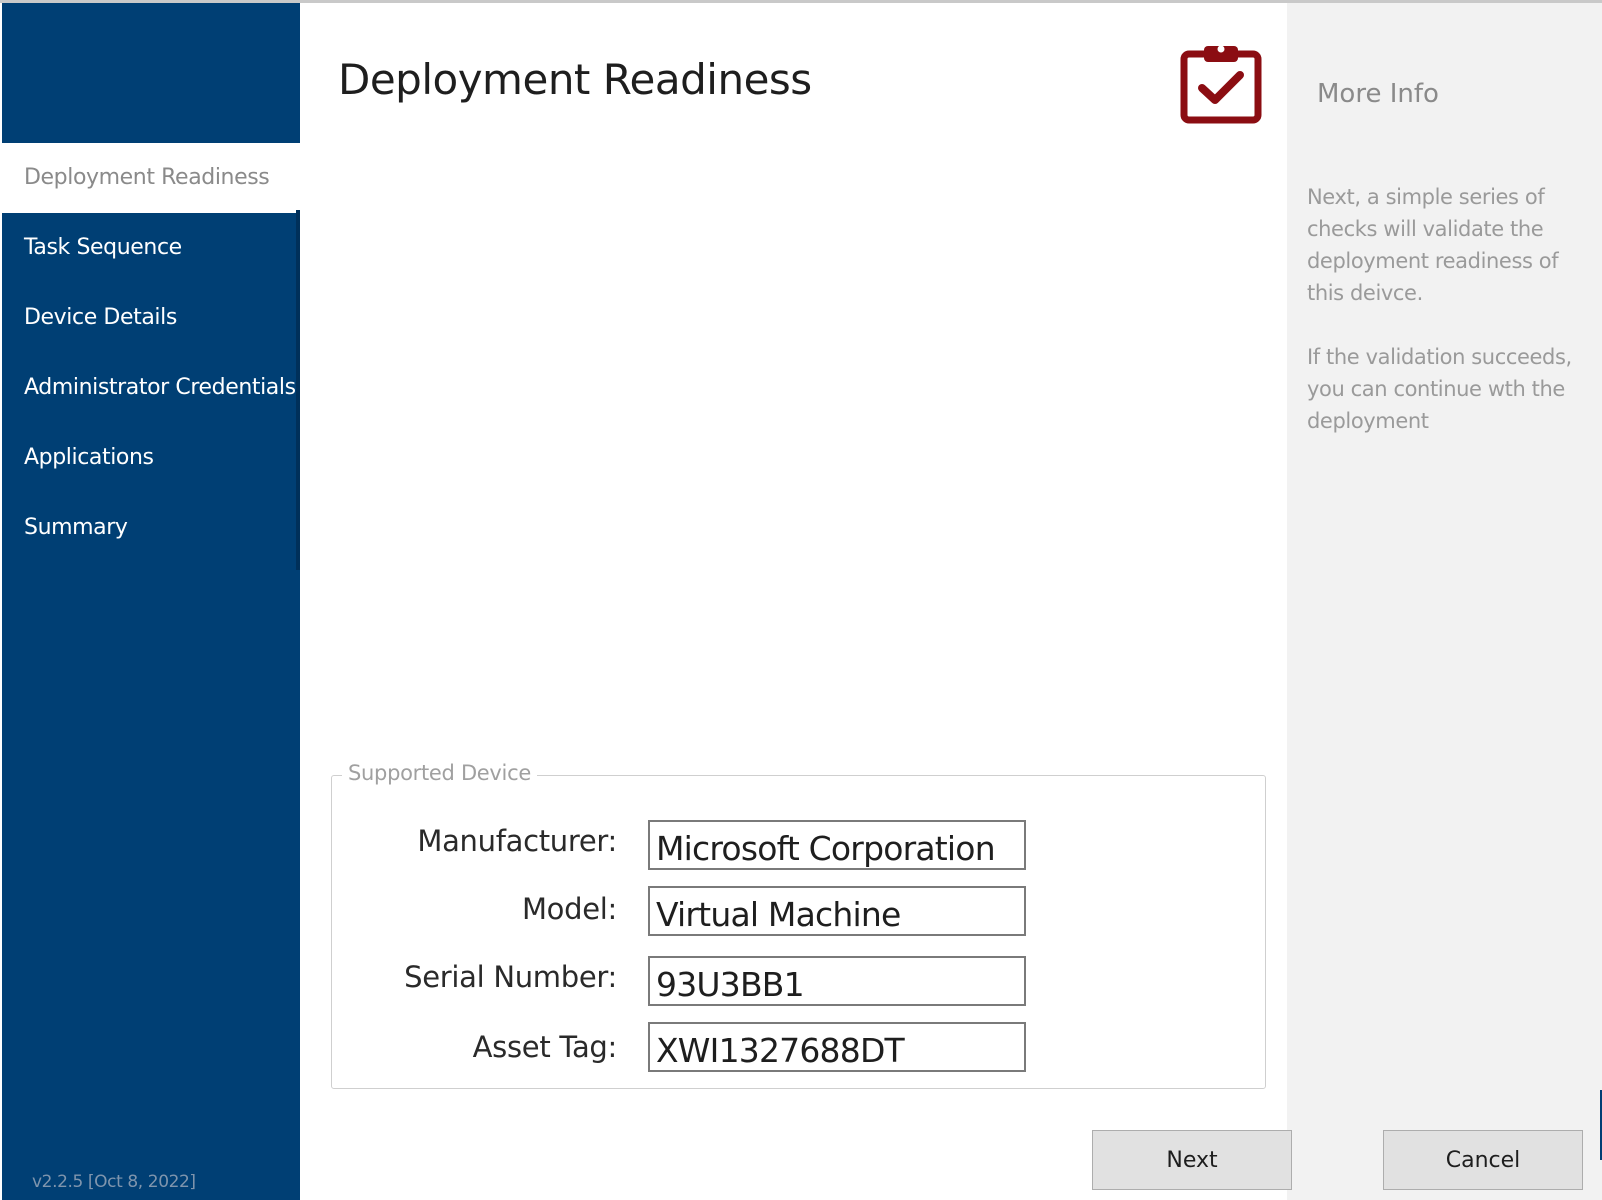 The height and width of the screenshot is (1200, 1602). What do you see at coordinates (152, 388) in the screenshot?
I see `sidebar-item-administrator-credentials: Administrator Credentials` at bounding box center [152, 388].